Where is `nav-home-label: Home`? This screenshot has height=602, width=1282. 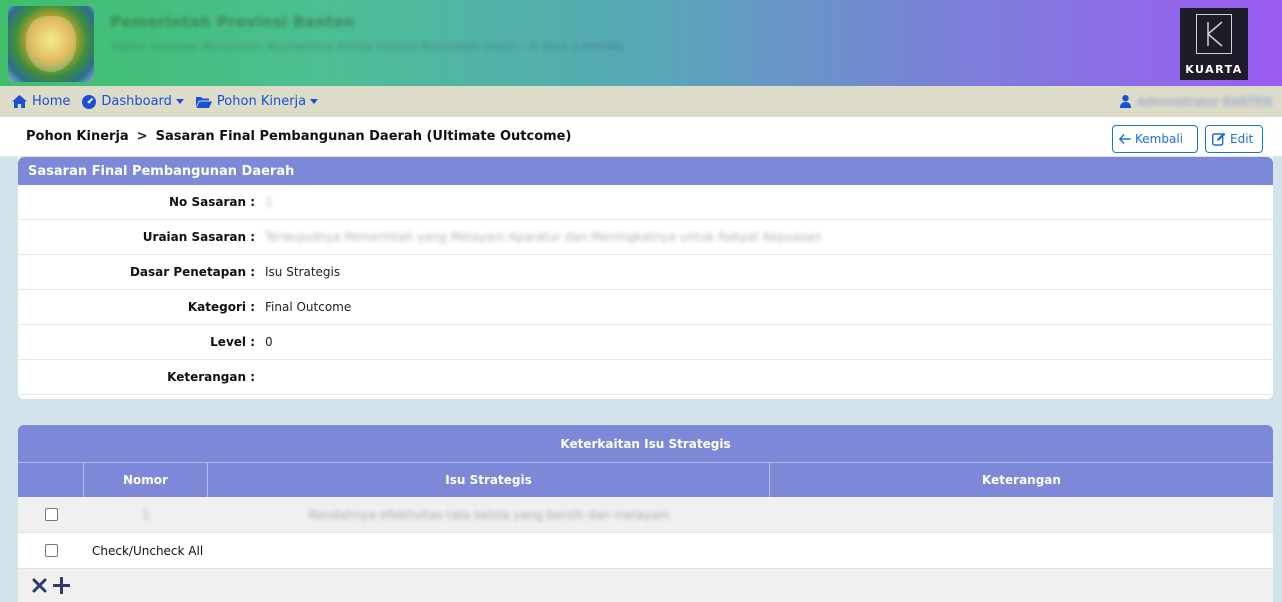 nav-home-label: Home is located at coordinates (51, 101).